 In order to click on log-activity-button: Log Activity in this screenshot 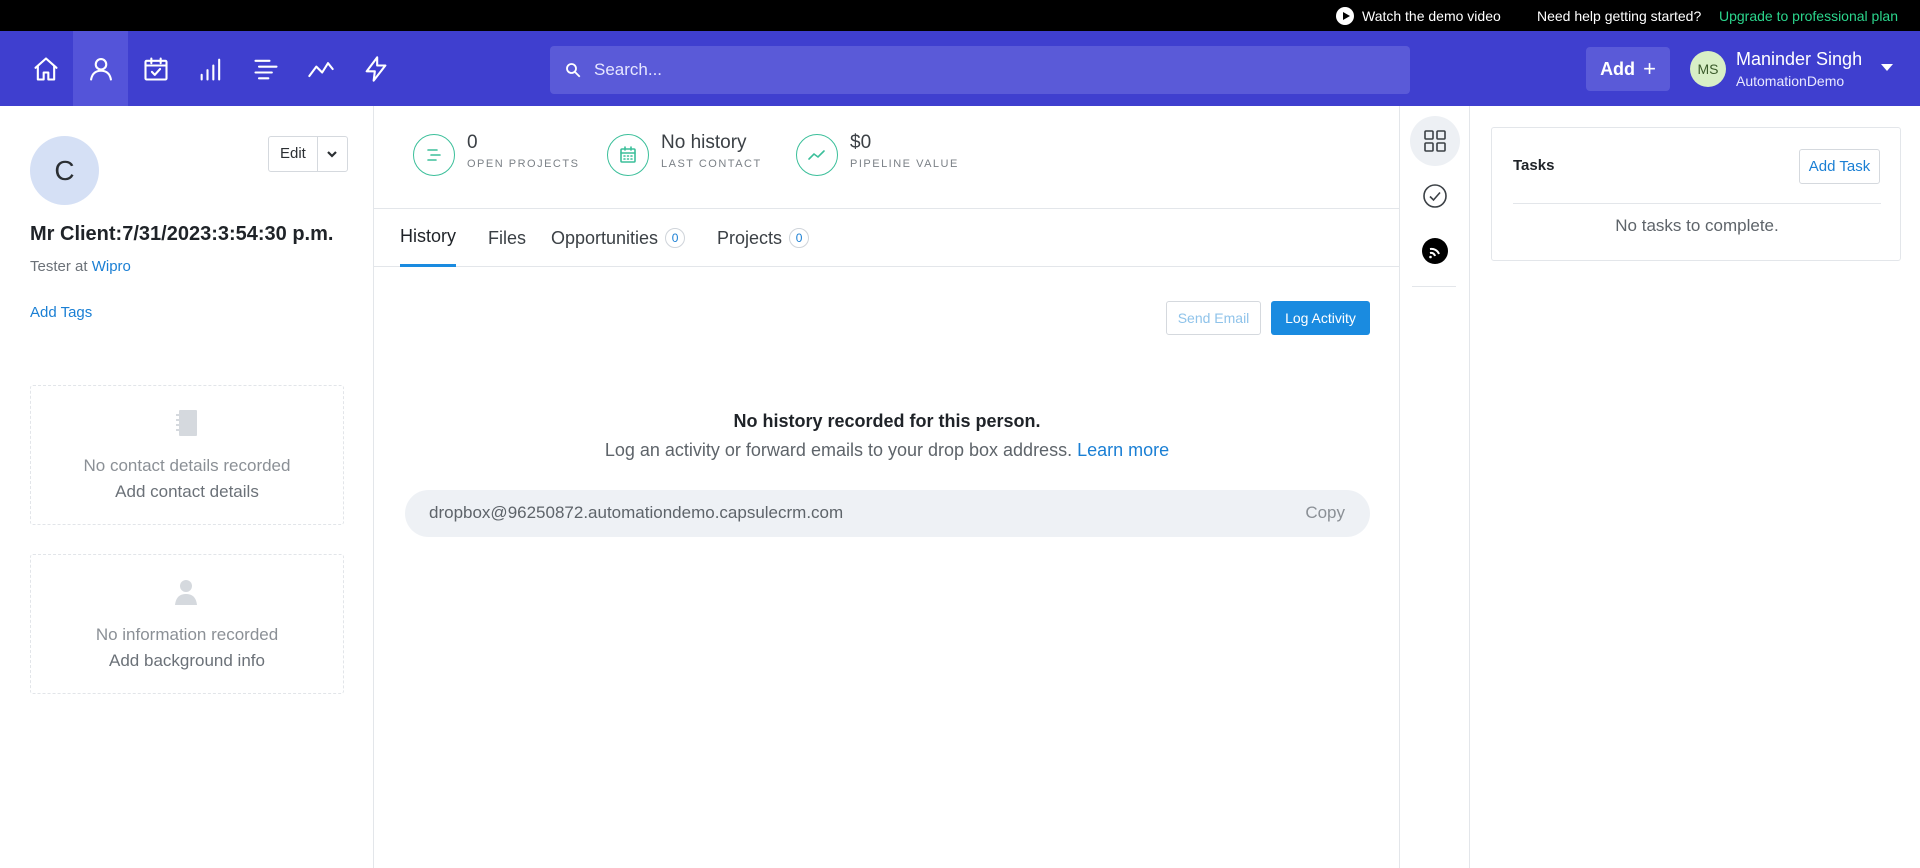, I will do `click(1320, 318)`.